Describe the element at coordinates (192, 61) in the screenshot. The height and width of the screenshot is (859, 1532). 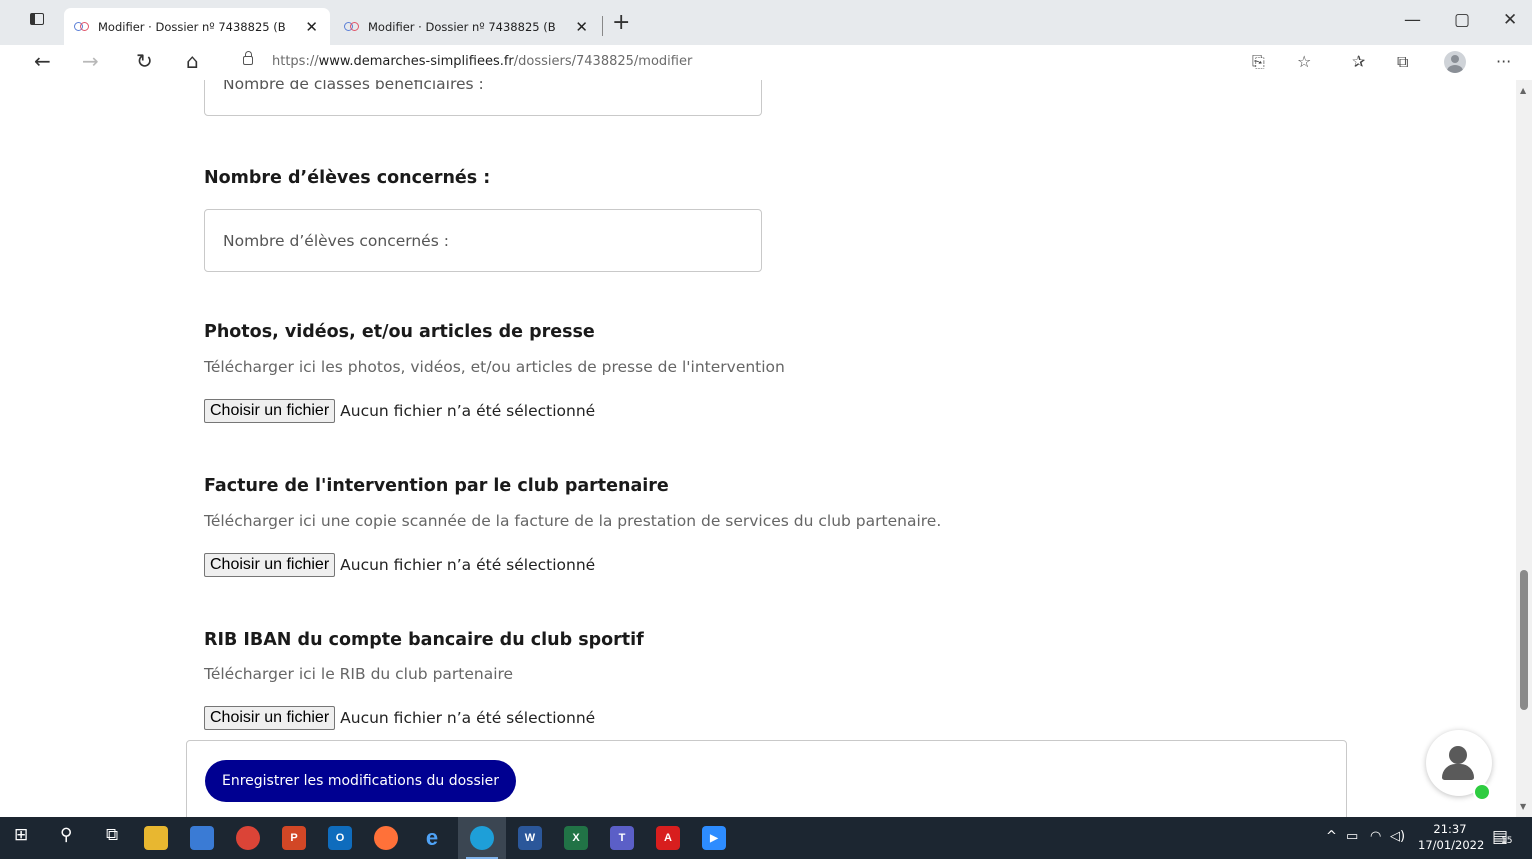
I see `home-button: ⌂` at that location.